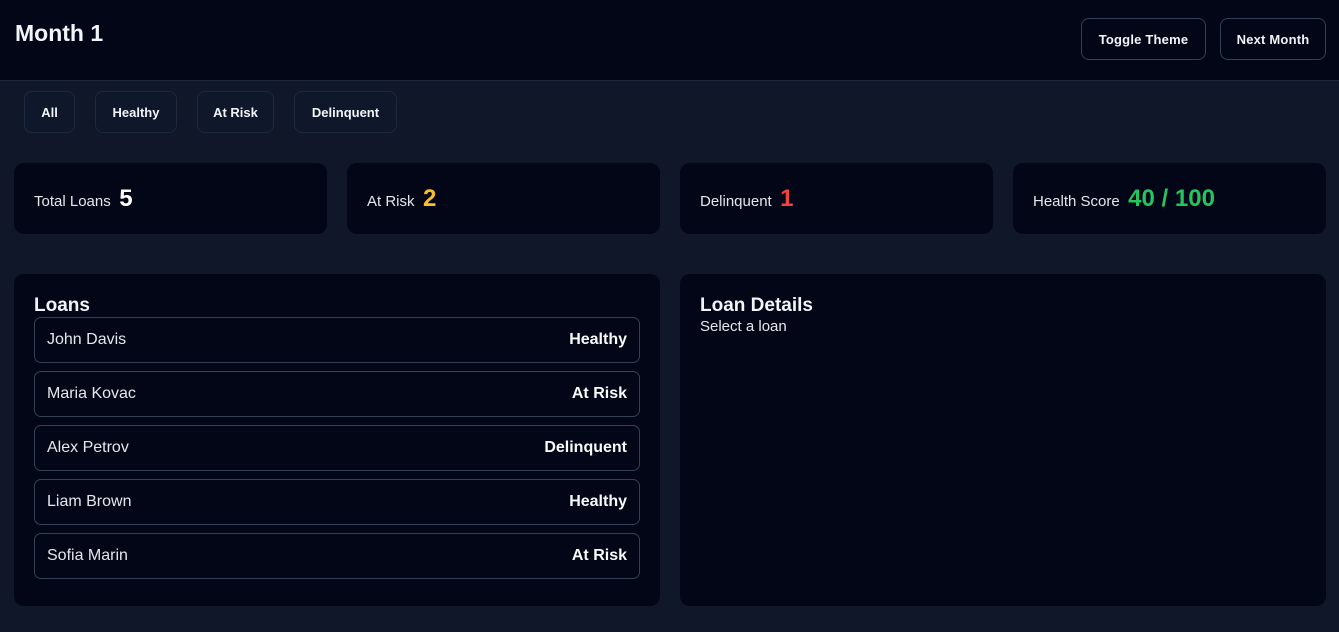 Image resolution: width=1339 pixels, height=632 pixels. Describe the element at coordinates (170, 198) in the screenshot. I see `stat-card-total-loans: Total Loans 5` at that location.